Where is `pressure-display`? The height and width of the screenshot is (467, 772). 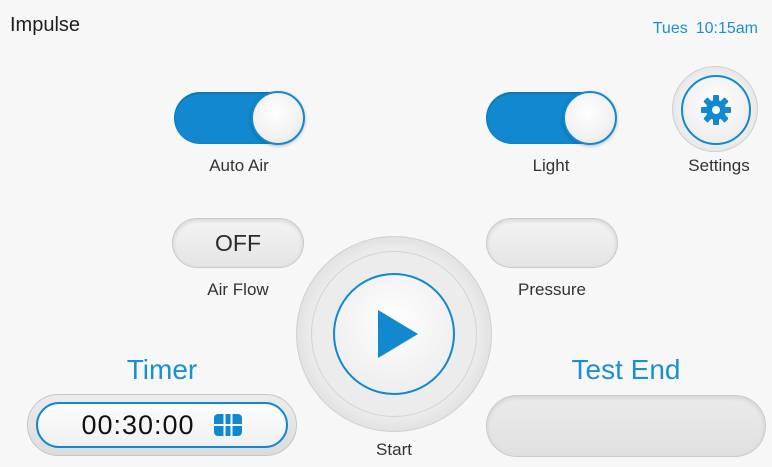 pressure-display is located at coordinates (552, 243).